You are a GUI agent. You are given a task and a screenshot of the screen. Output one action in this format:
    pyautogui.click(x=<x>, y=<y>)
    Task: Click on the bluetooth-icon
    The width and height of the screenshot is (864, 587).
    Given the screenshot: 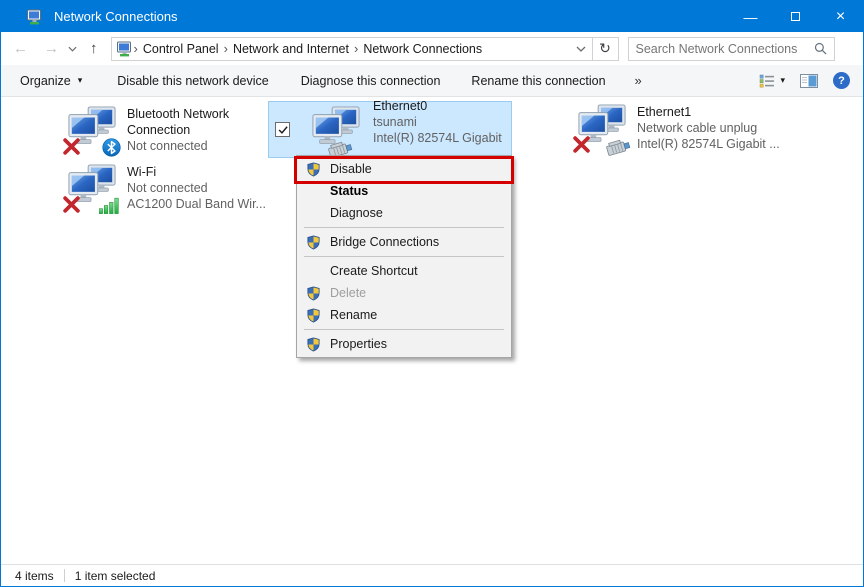 What is the action you would take?
    pyautogui.click(x=111, y=147)
    